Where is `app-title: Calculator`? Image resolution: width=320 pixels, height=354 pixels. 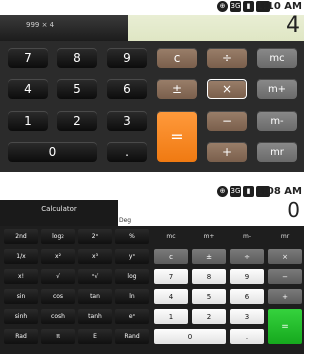 app-title: Calculator is located at coordinates (59, 209).